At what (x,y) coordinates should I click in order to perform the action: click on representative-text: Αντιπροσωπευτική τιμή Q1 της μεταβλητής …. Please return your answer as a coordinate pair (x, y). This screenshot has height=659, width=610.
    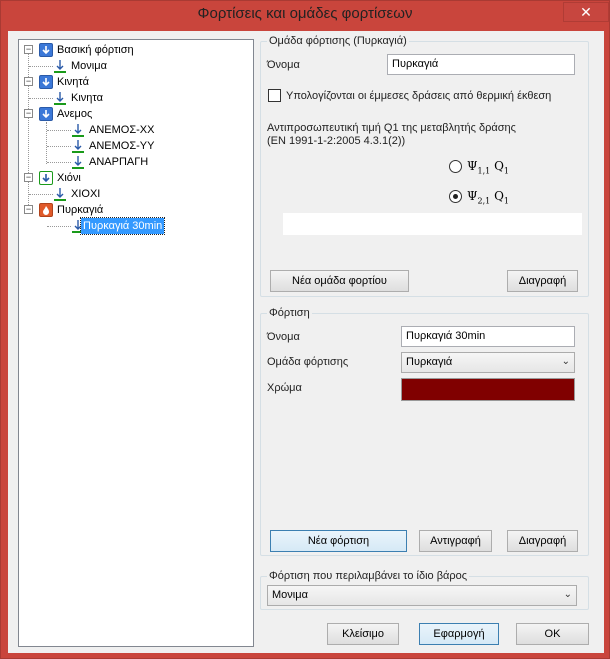
    Looking at the image, I should click on (391, 128).